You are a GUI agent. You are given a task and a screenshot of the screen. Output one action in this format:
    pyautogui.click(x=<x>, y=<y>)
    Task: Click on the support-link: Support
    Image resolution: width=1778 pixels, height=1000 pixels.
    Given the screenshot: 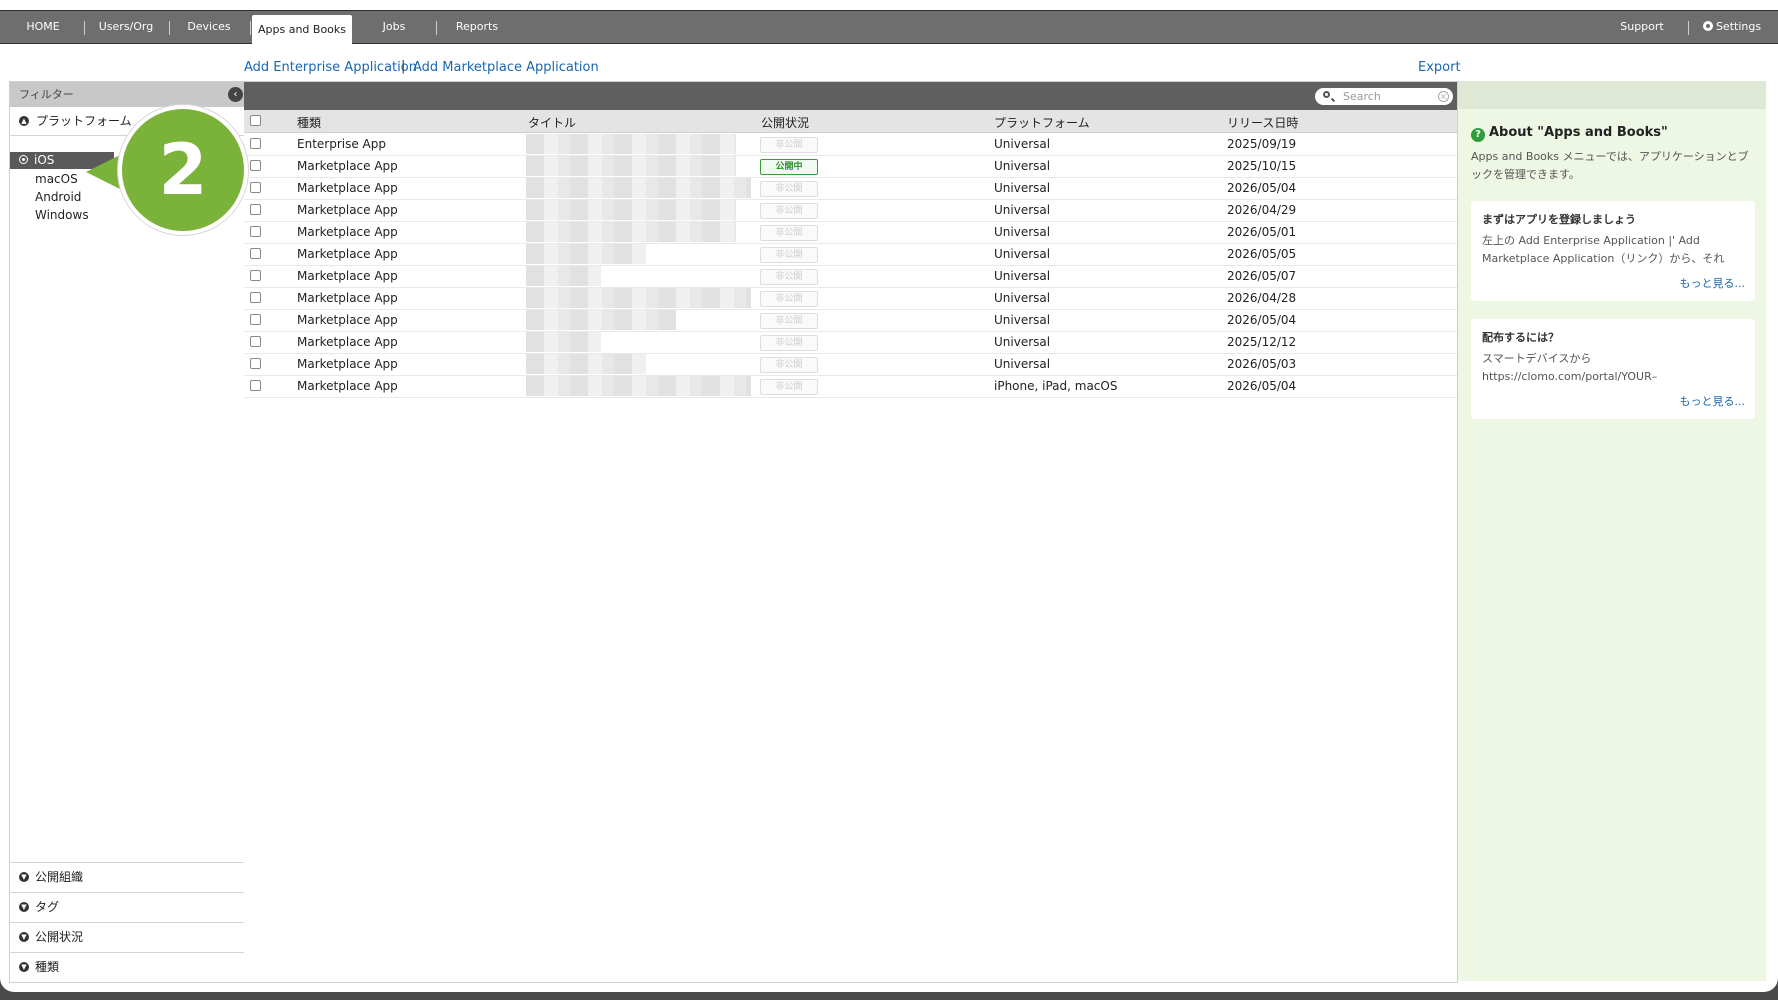 What is the action you would take?
    pyautogui.click(x=1642, y=27)
    